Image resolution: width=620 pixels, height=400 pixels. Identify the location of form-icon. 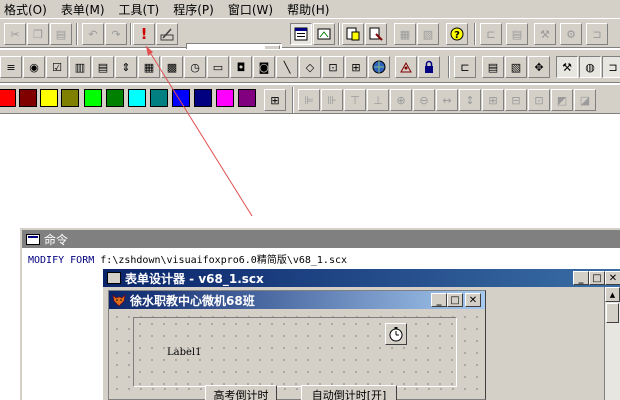
(301, 34).